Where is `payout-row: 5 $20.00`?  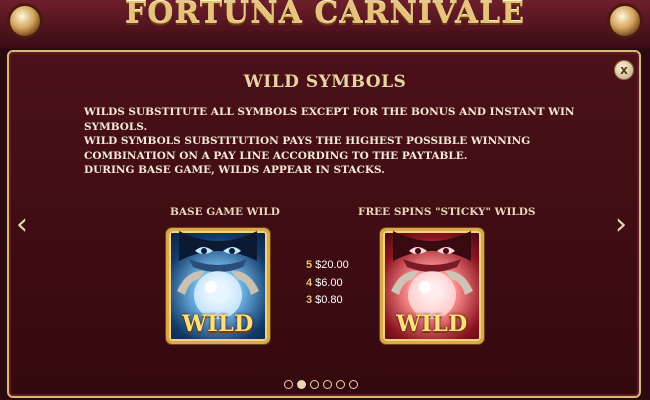 payout-row: 5 $20.00 is located at coordinates (327, 266).